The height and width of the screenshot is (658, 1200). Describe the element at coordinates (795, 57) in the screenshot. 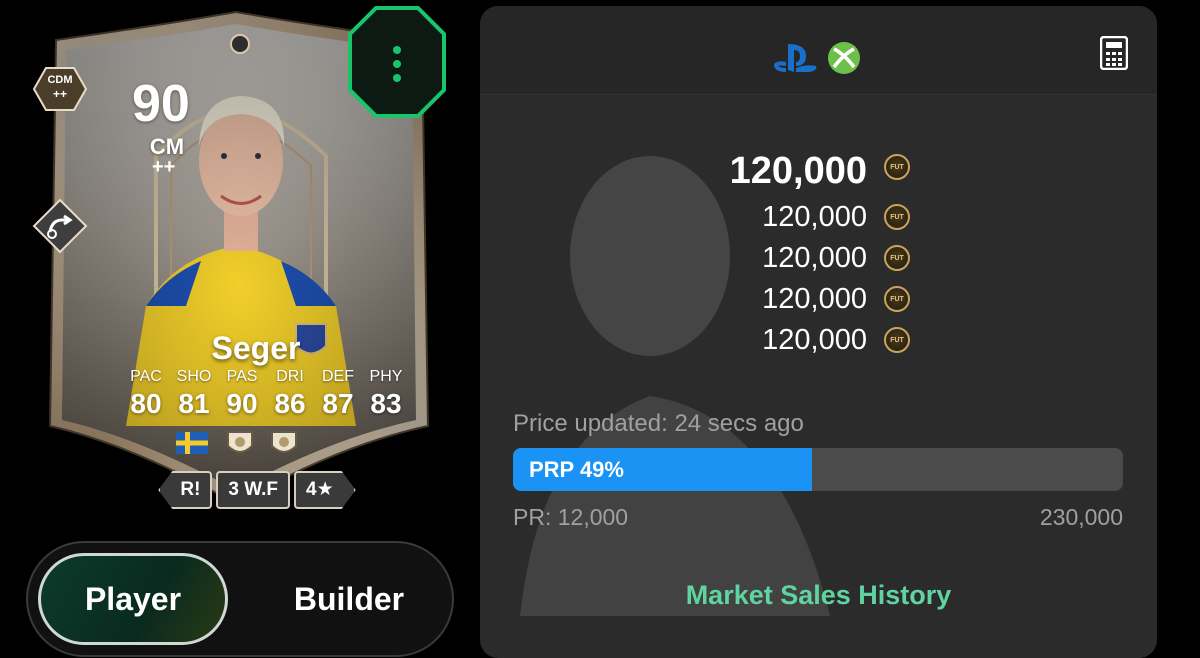

I see `playstation-icon` at that location.